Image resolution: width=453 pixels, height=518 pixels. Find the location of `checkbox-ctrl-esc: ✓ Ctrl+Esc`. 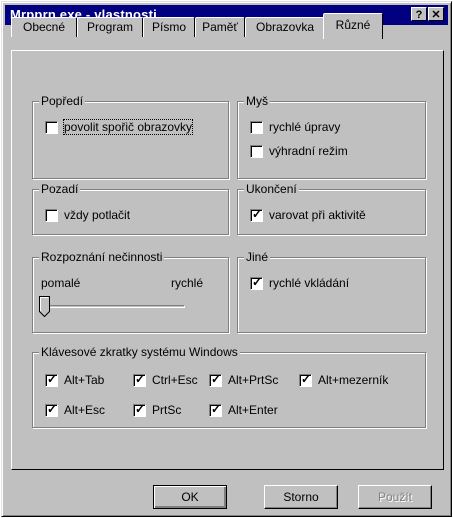

checkbox-ctrl-esc: ✓ Ctrl+Esc is located at coordinates (165, 379).